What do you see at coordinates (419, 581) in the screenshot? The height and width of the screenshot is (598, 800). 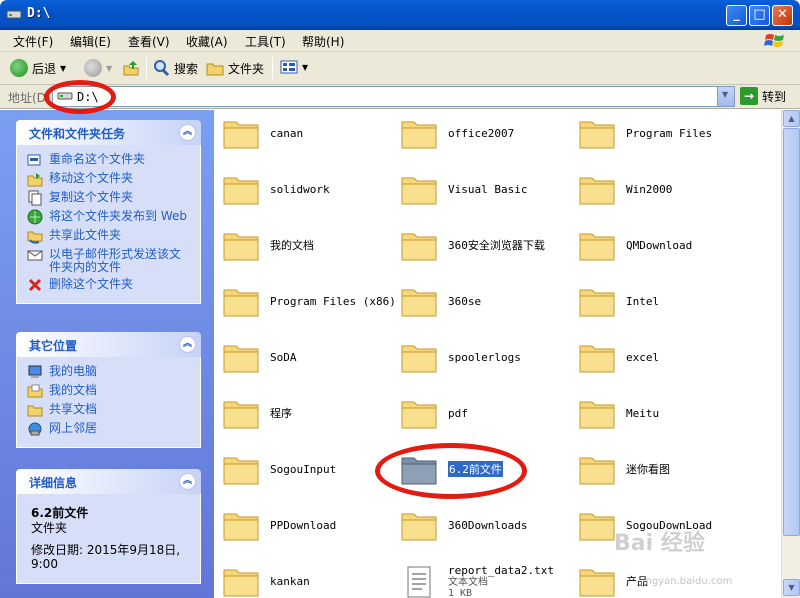 I see `text-file-icon` at bounding box center [419, 581].